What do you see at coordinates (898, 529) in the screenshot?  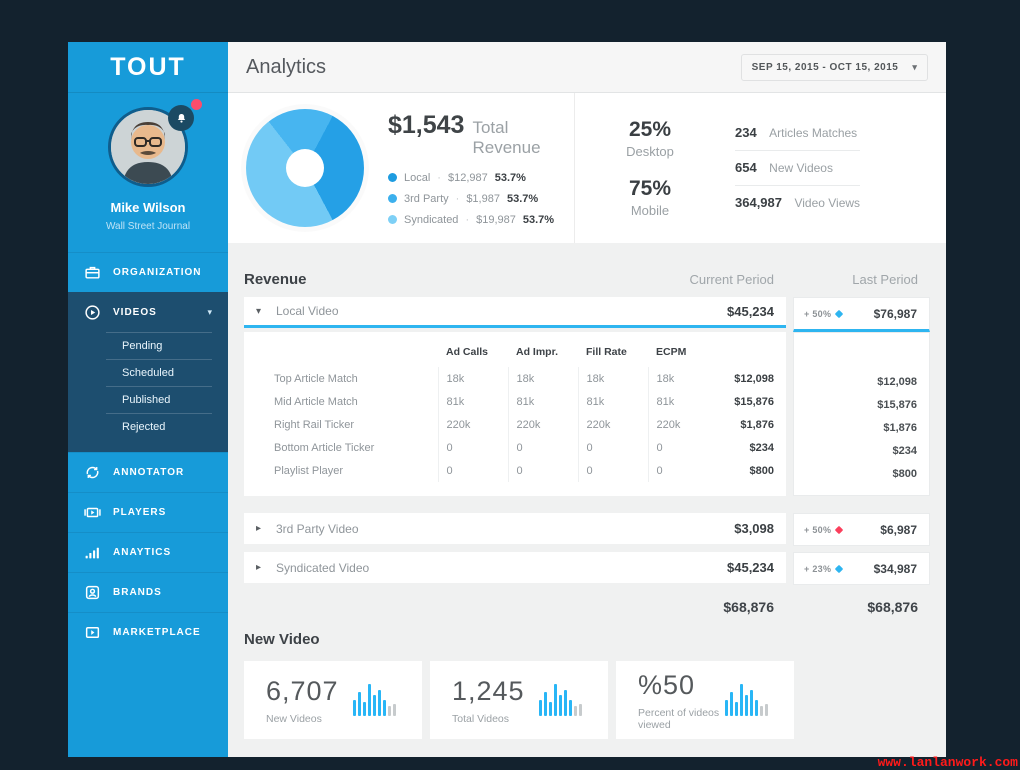 I see `3rd-party-last-value: $6,987` at bounding box center [898, 529].